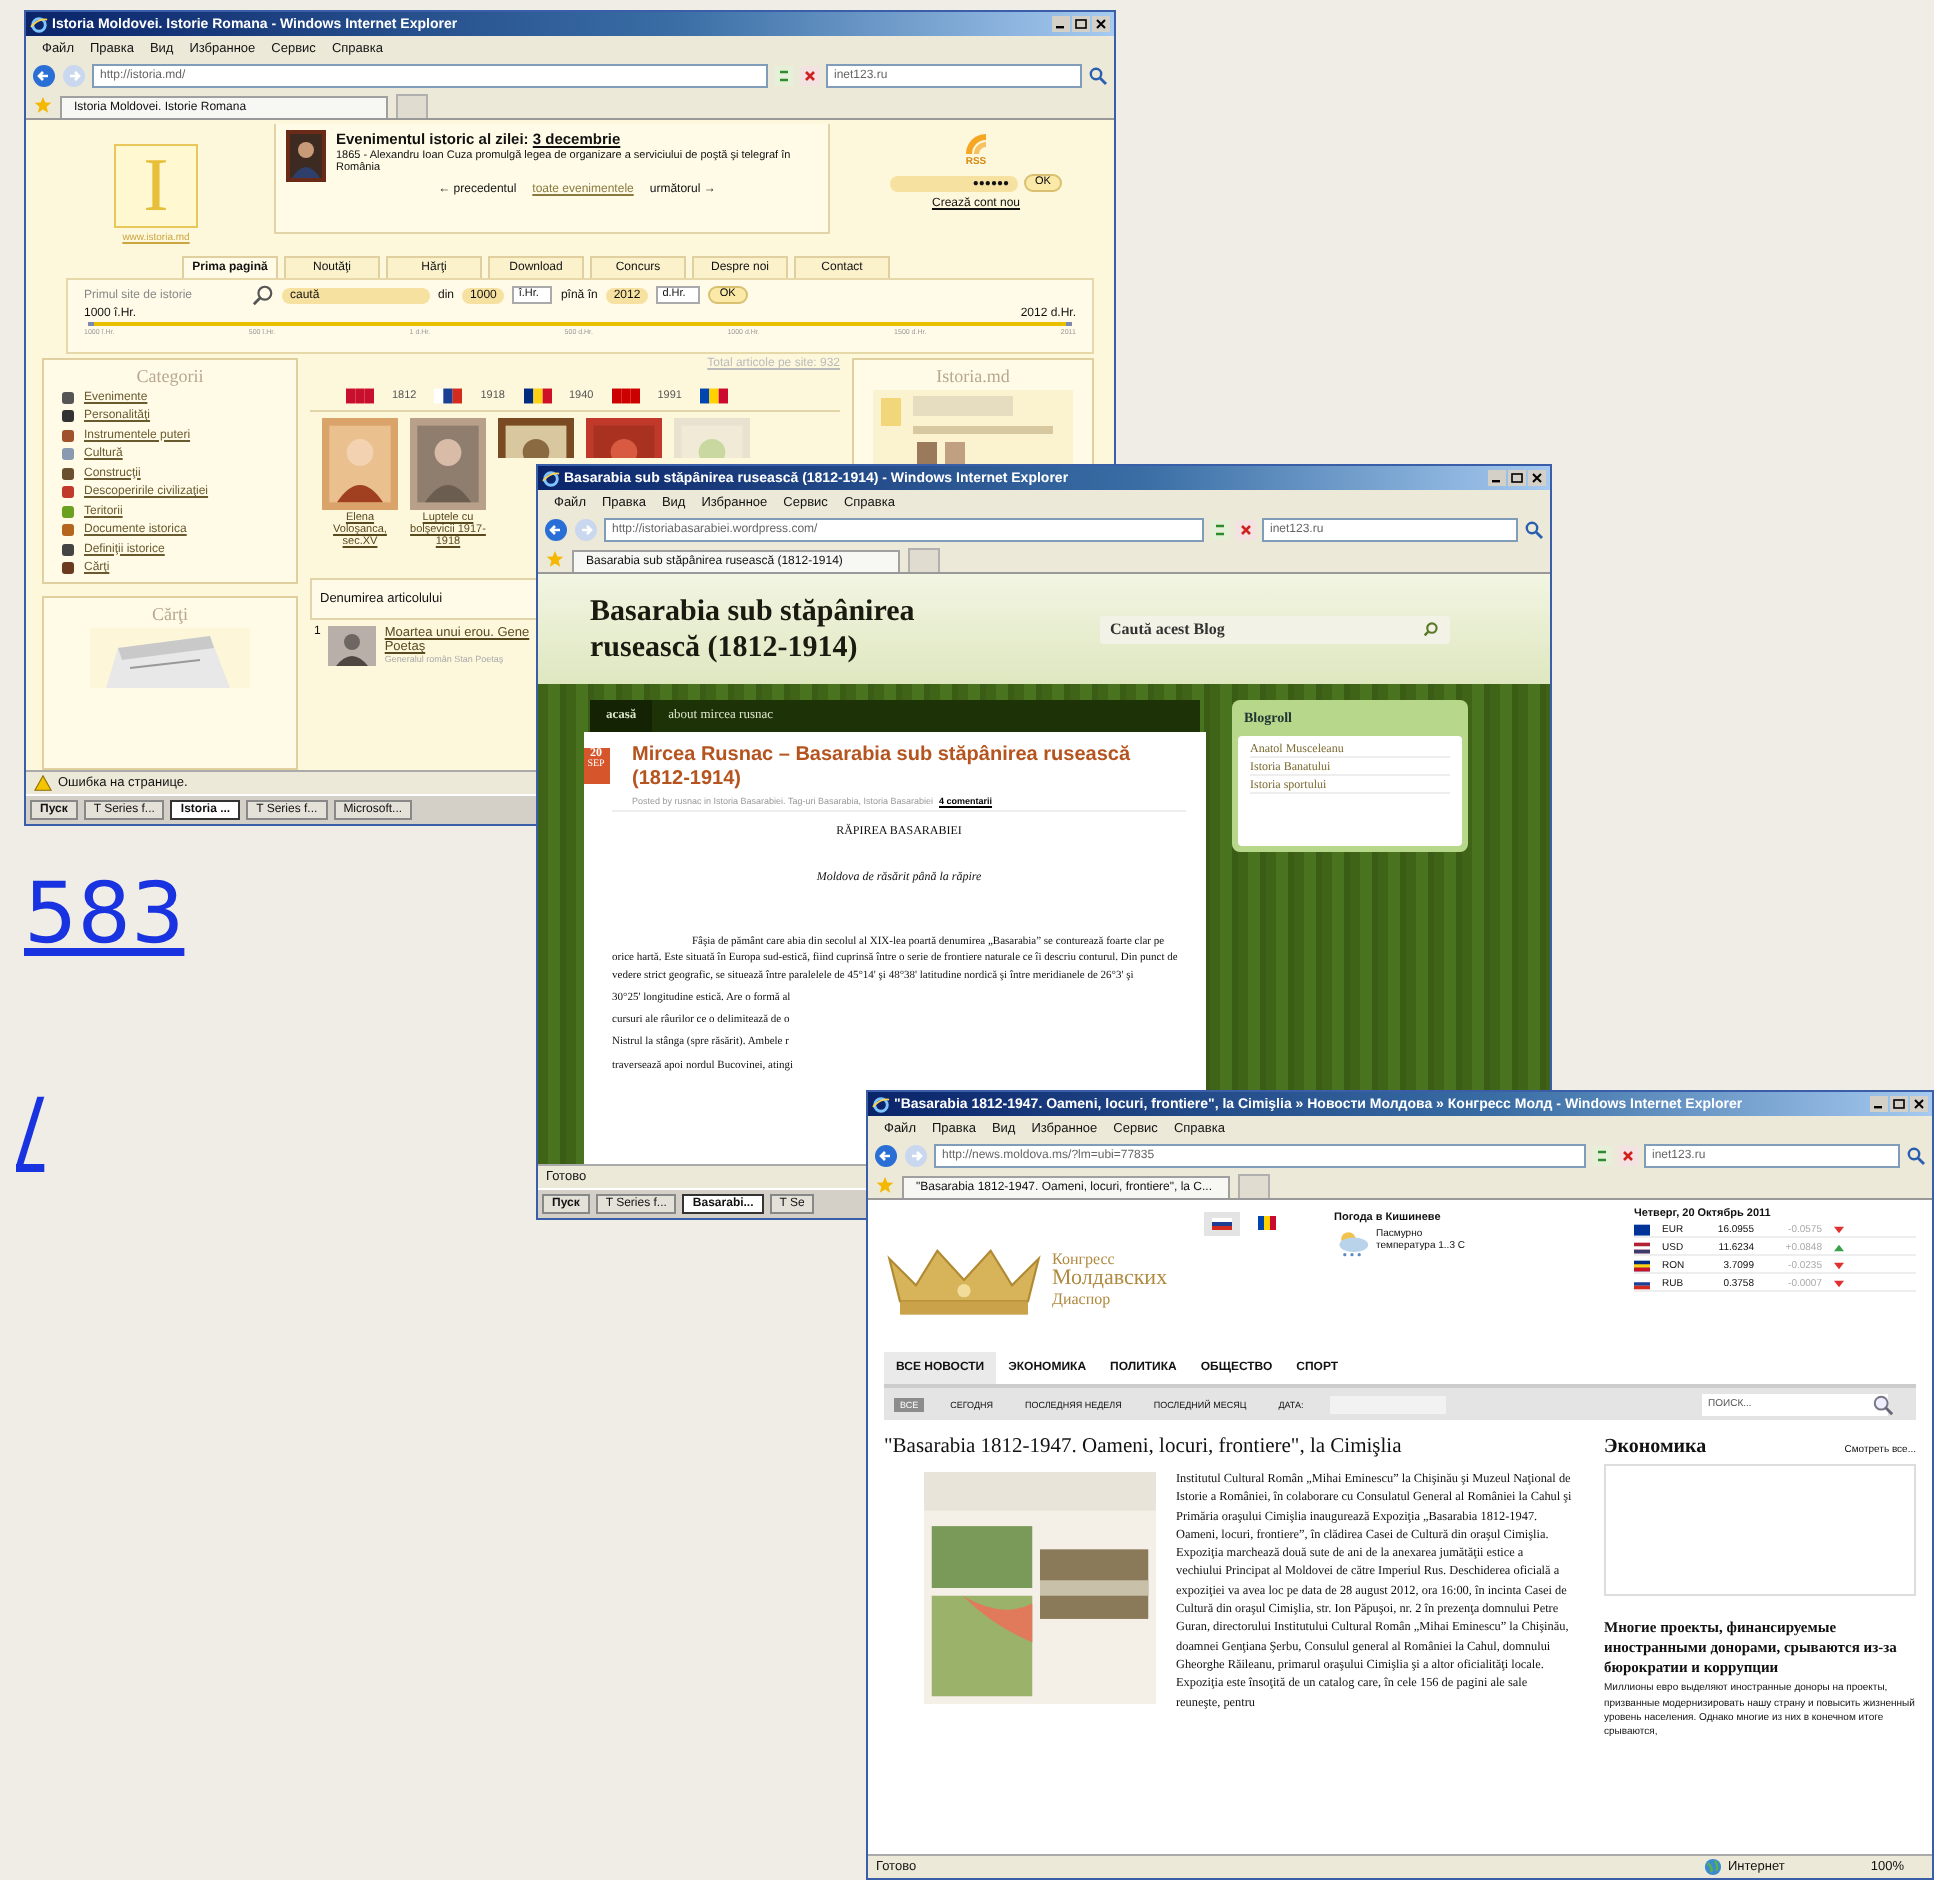  Describe the element at coordinates (30, 1130) in the screenshot. I see `page-link: /` at that location.